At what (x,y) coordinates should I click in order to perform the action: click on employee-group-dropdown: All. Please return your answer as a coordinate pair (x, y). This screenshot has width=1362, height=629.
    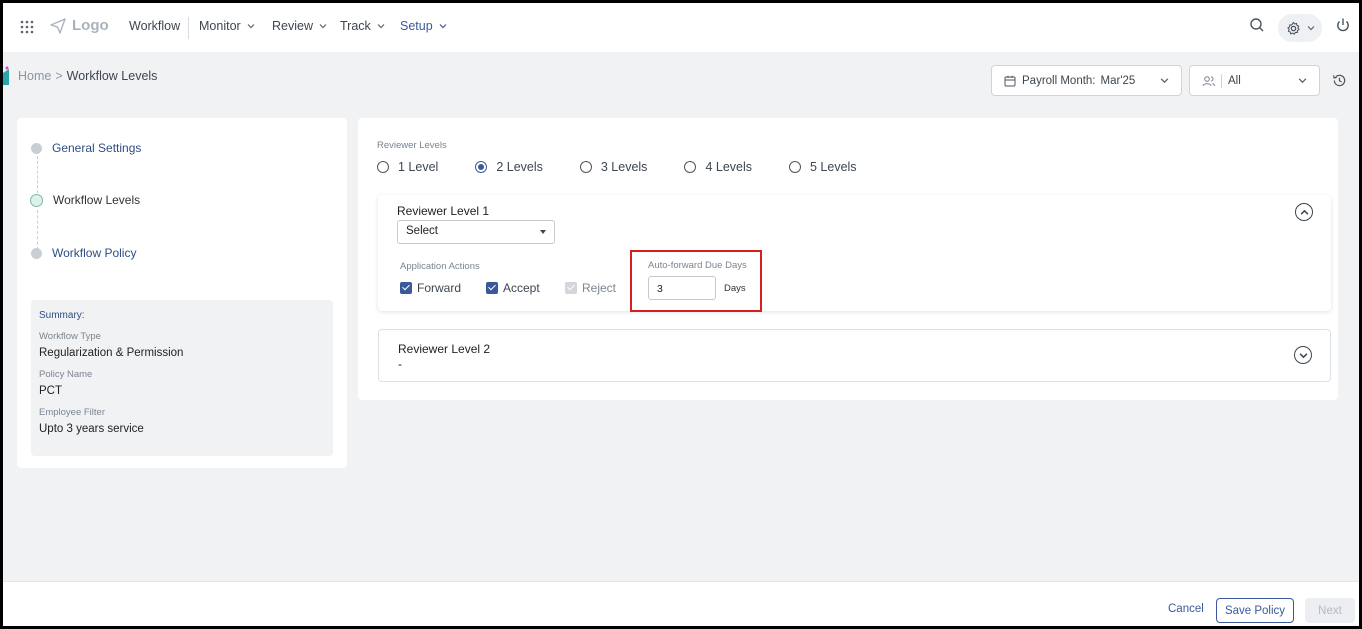
    Looking at the image, I should click on (1254, 80).